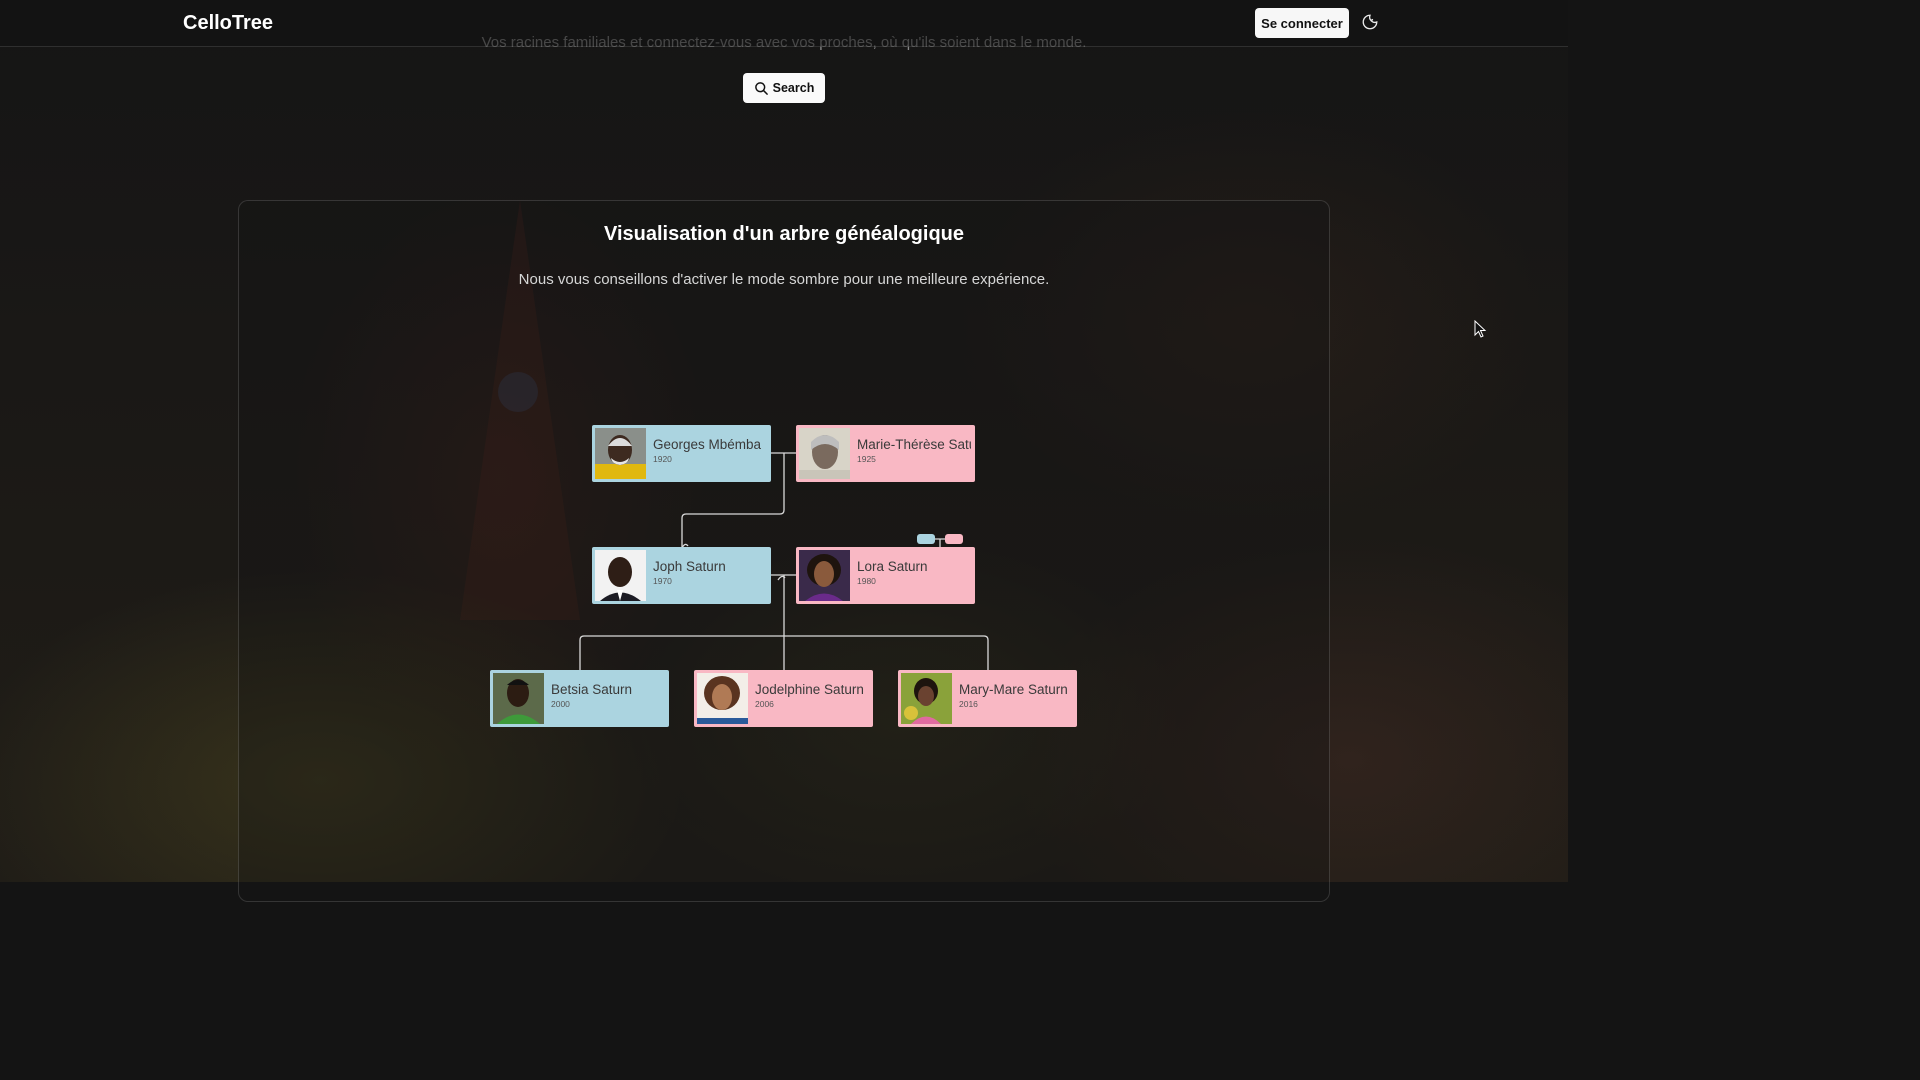 The height and width of the screenshot is (1080, 1920). I want to click on moon-sun-icon, so click(1370, 22).